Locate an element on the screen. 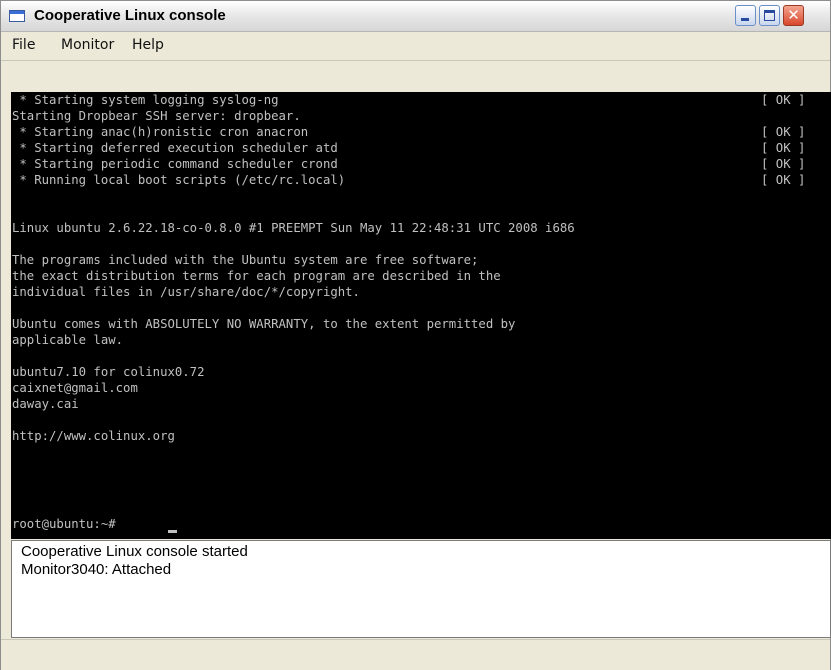 The width and height of the screenshot is (831, 670). menu-file: File is located at coordinates (23, 45).